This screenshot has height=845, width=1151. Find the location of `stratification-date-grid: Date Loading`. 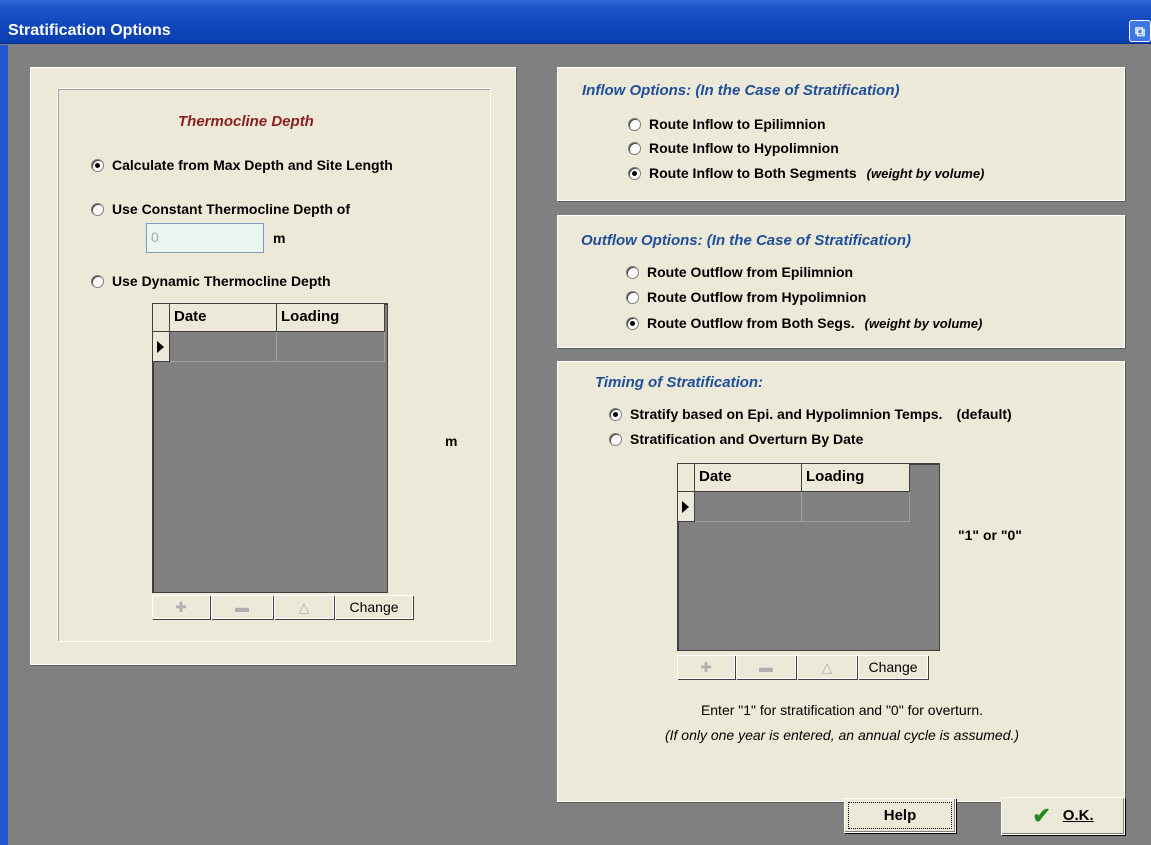

stratification-date-grid: Date Loading is located at coordinates (808, 557).